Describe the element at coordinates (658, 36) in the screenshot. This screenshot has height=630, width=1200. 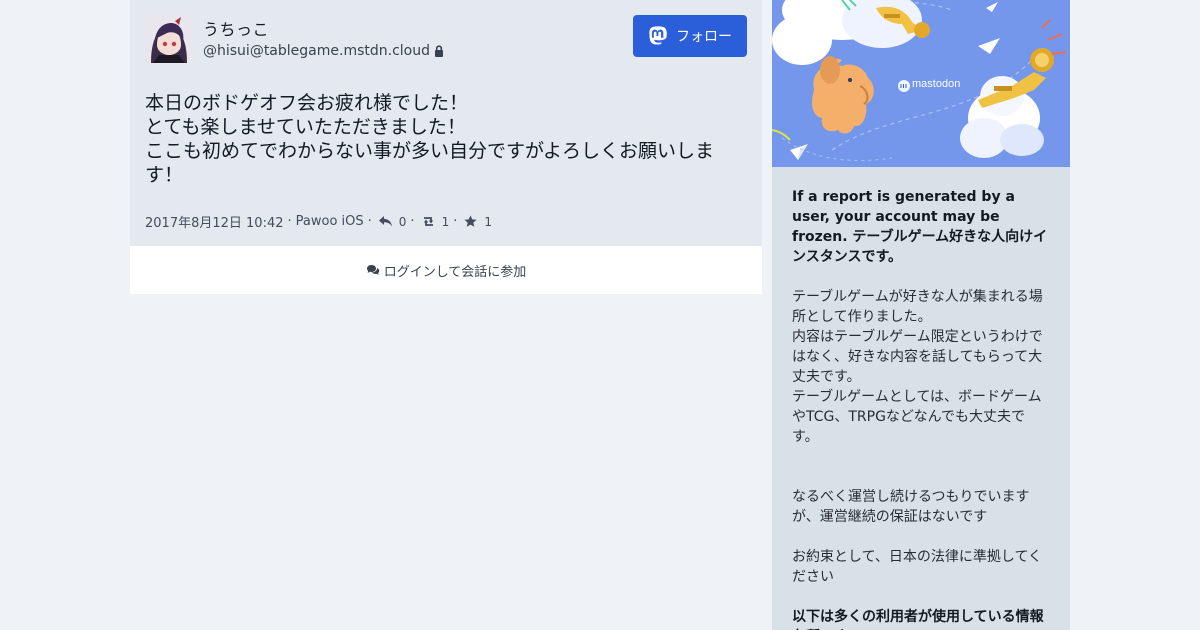
I see `mastodon-icon` at that location.